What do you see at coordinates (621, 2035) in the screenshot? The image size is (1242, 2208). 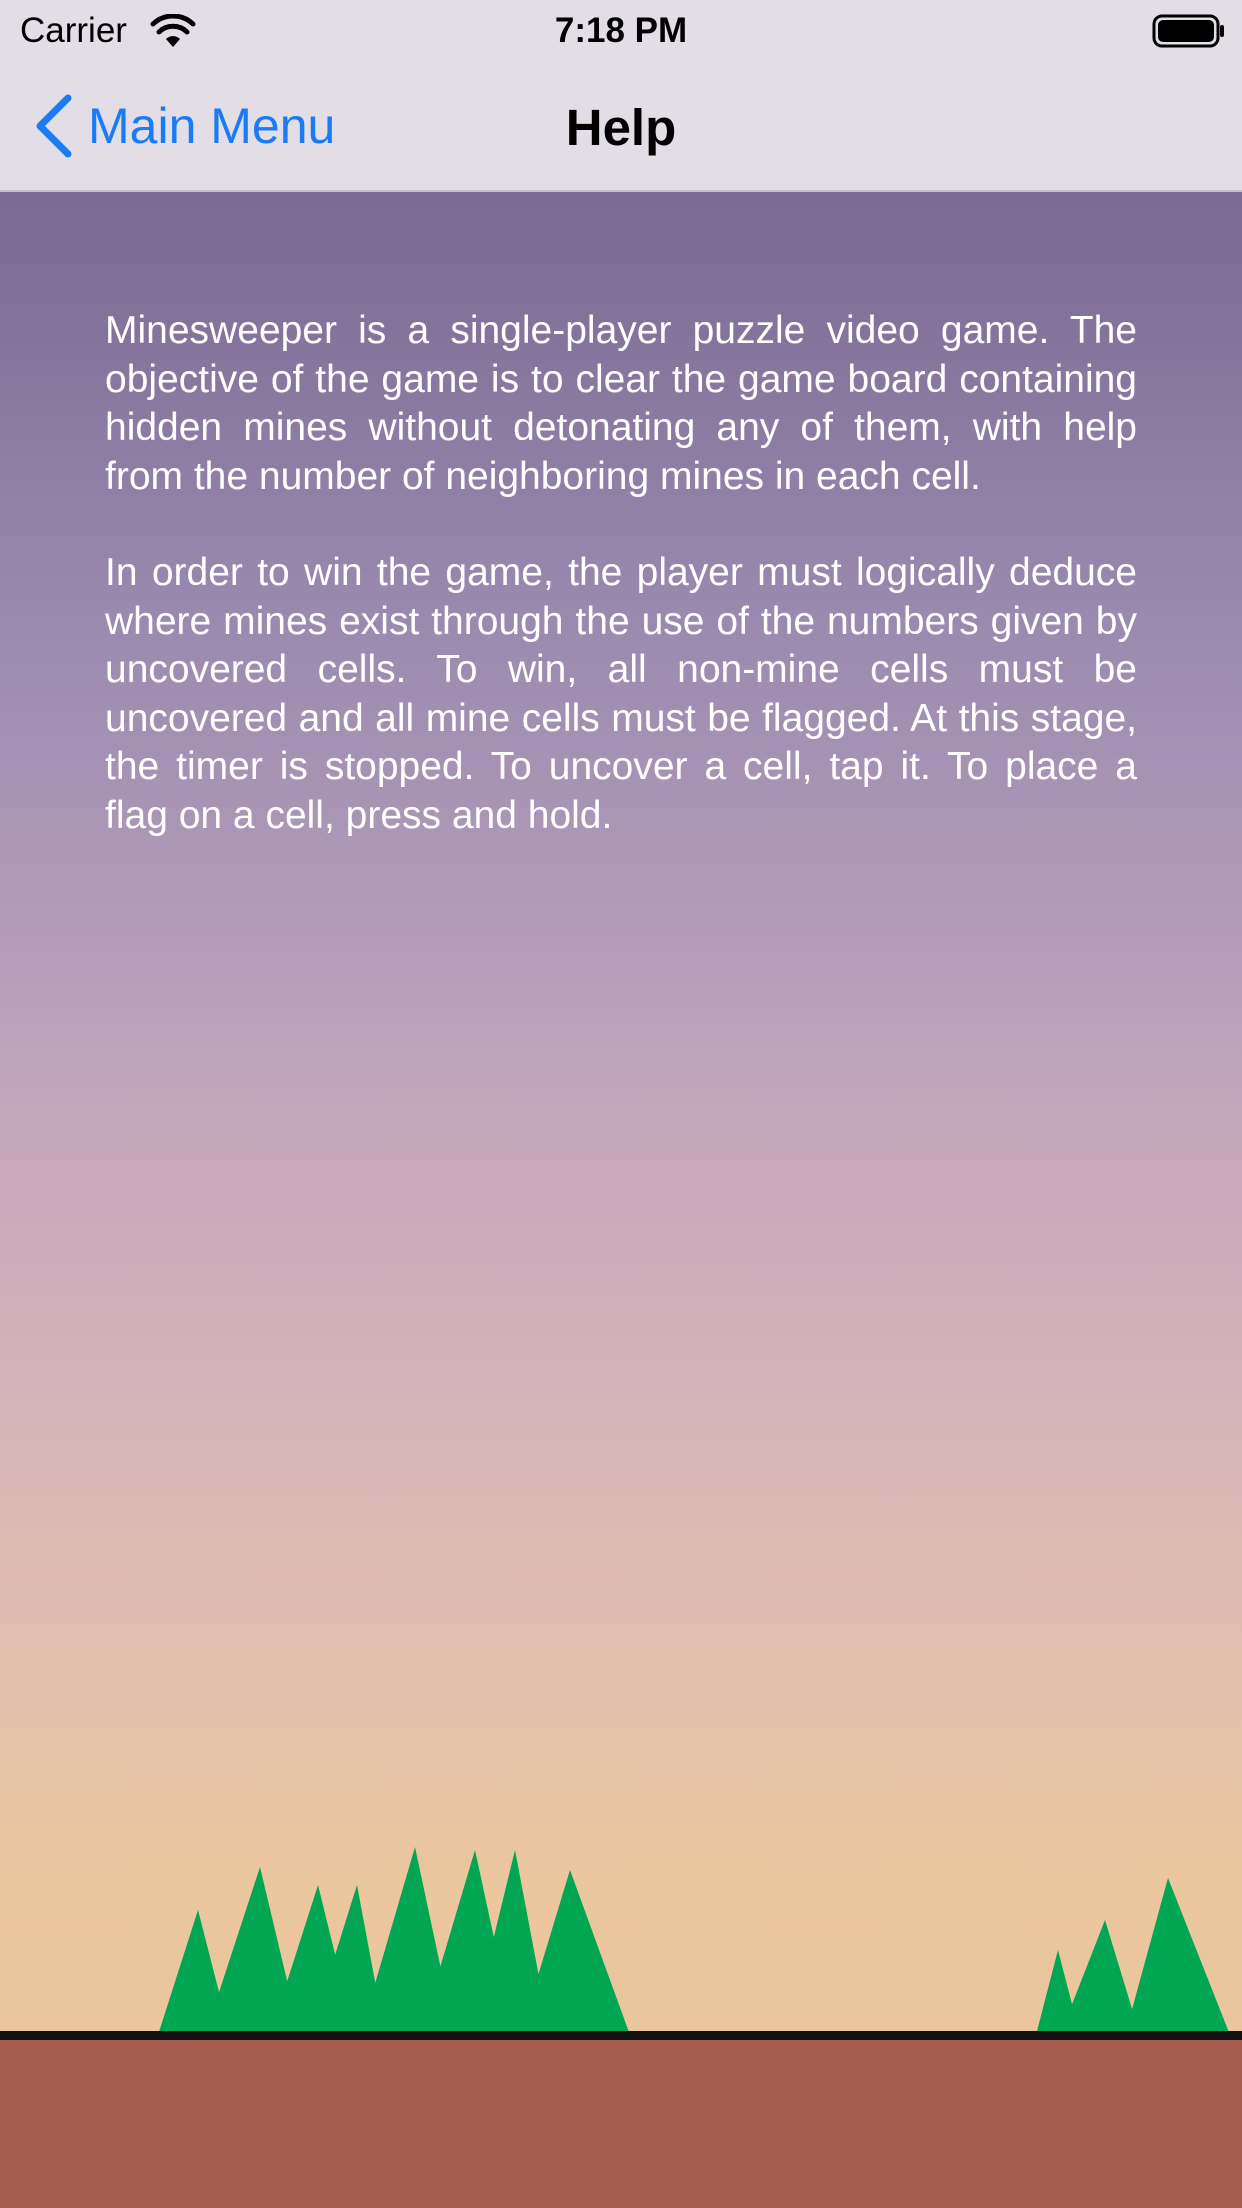 I see `ground-line` at bounding box center [621, 2035].